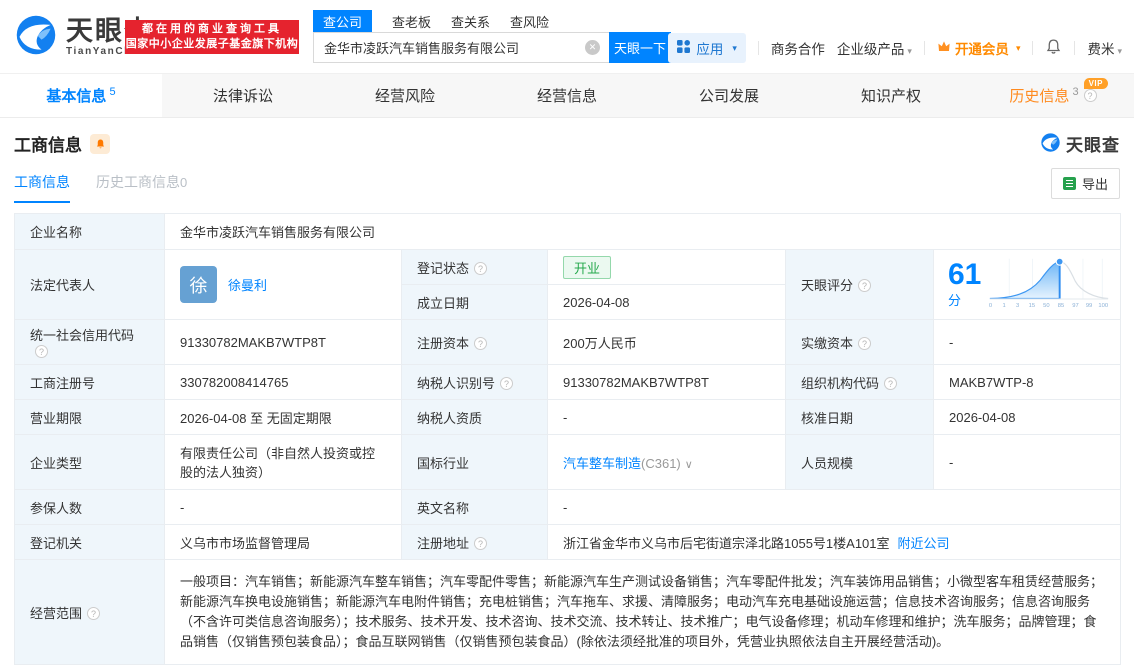  Describe the element at coordinates (1095, 83) in the screenshot. I see `vip-badge: VIP` at that location.